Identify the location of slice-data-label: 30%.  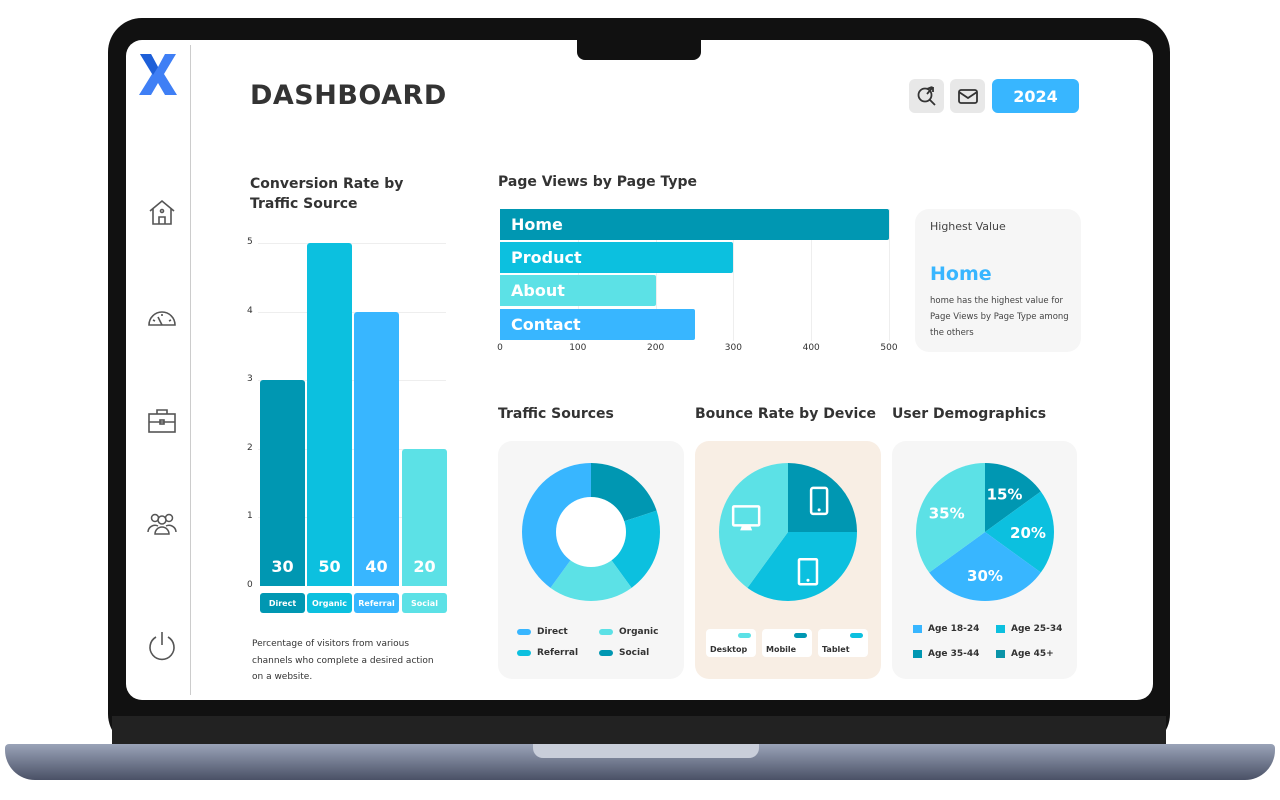
(985, 576).